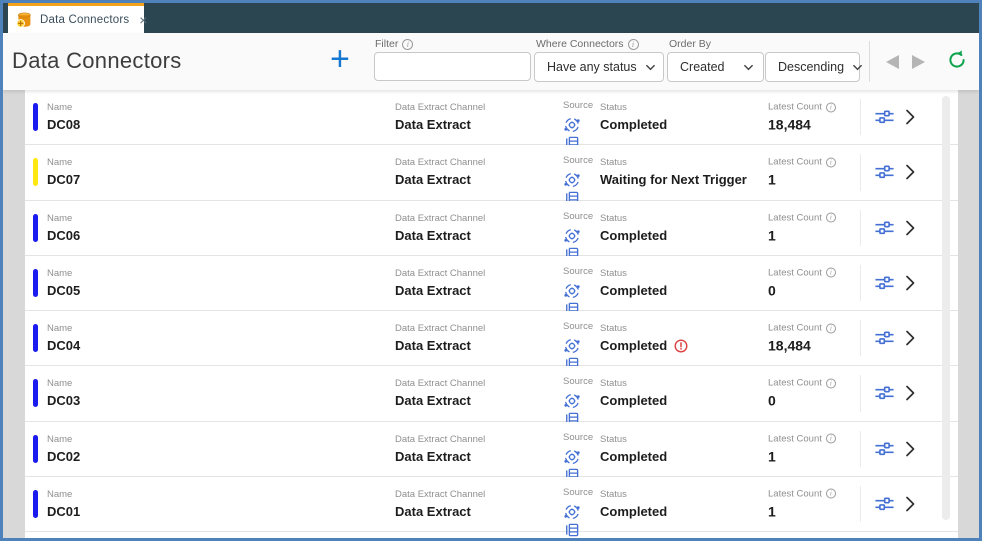  Describe the element at coordinates (673, 180) in the screenshot. I see `status-value: Waiting for Next Trigger` at that location.